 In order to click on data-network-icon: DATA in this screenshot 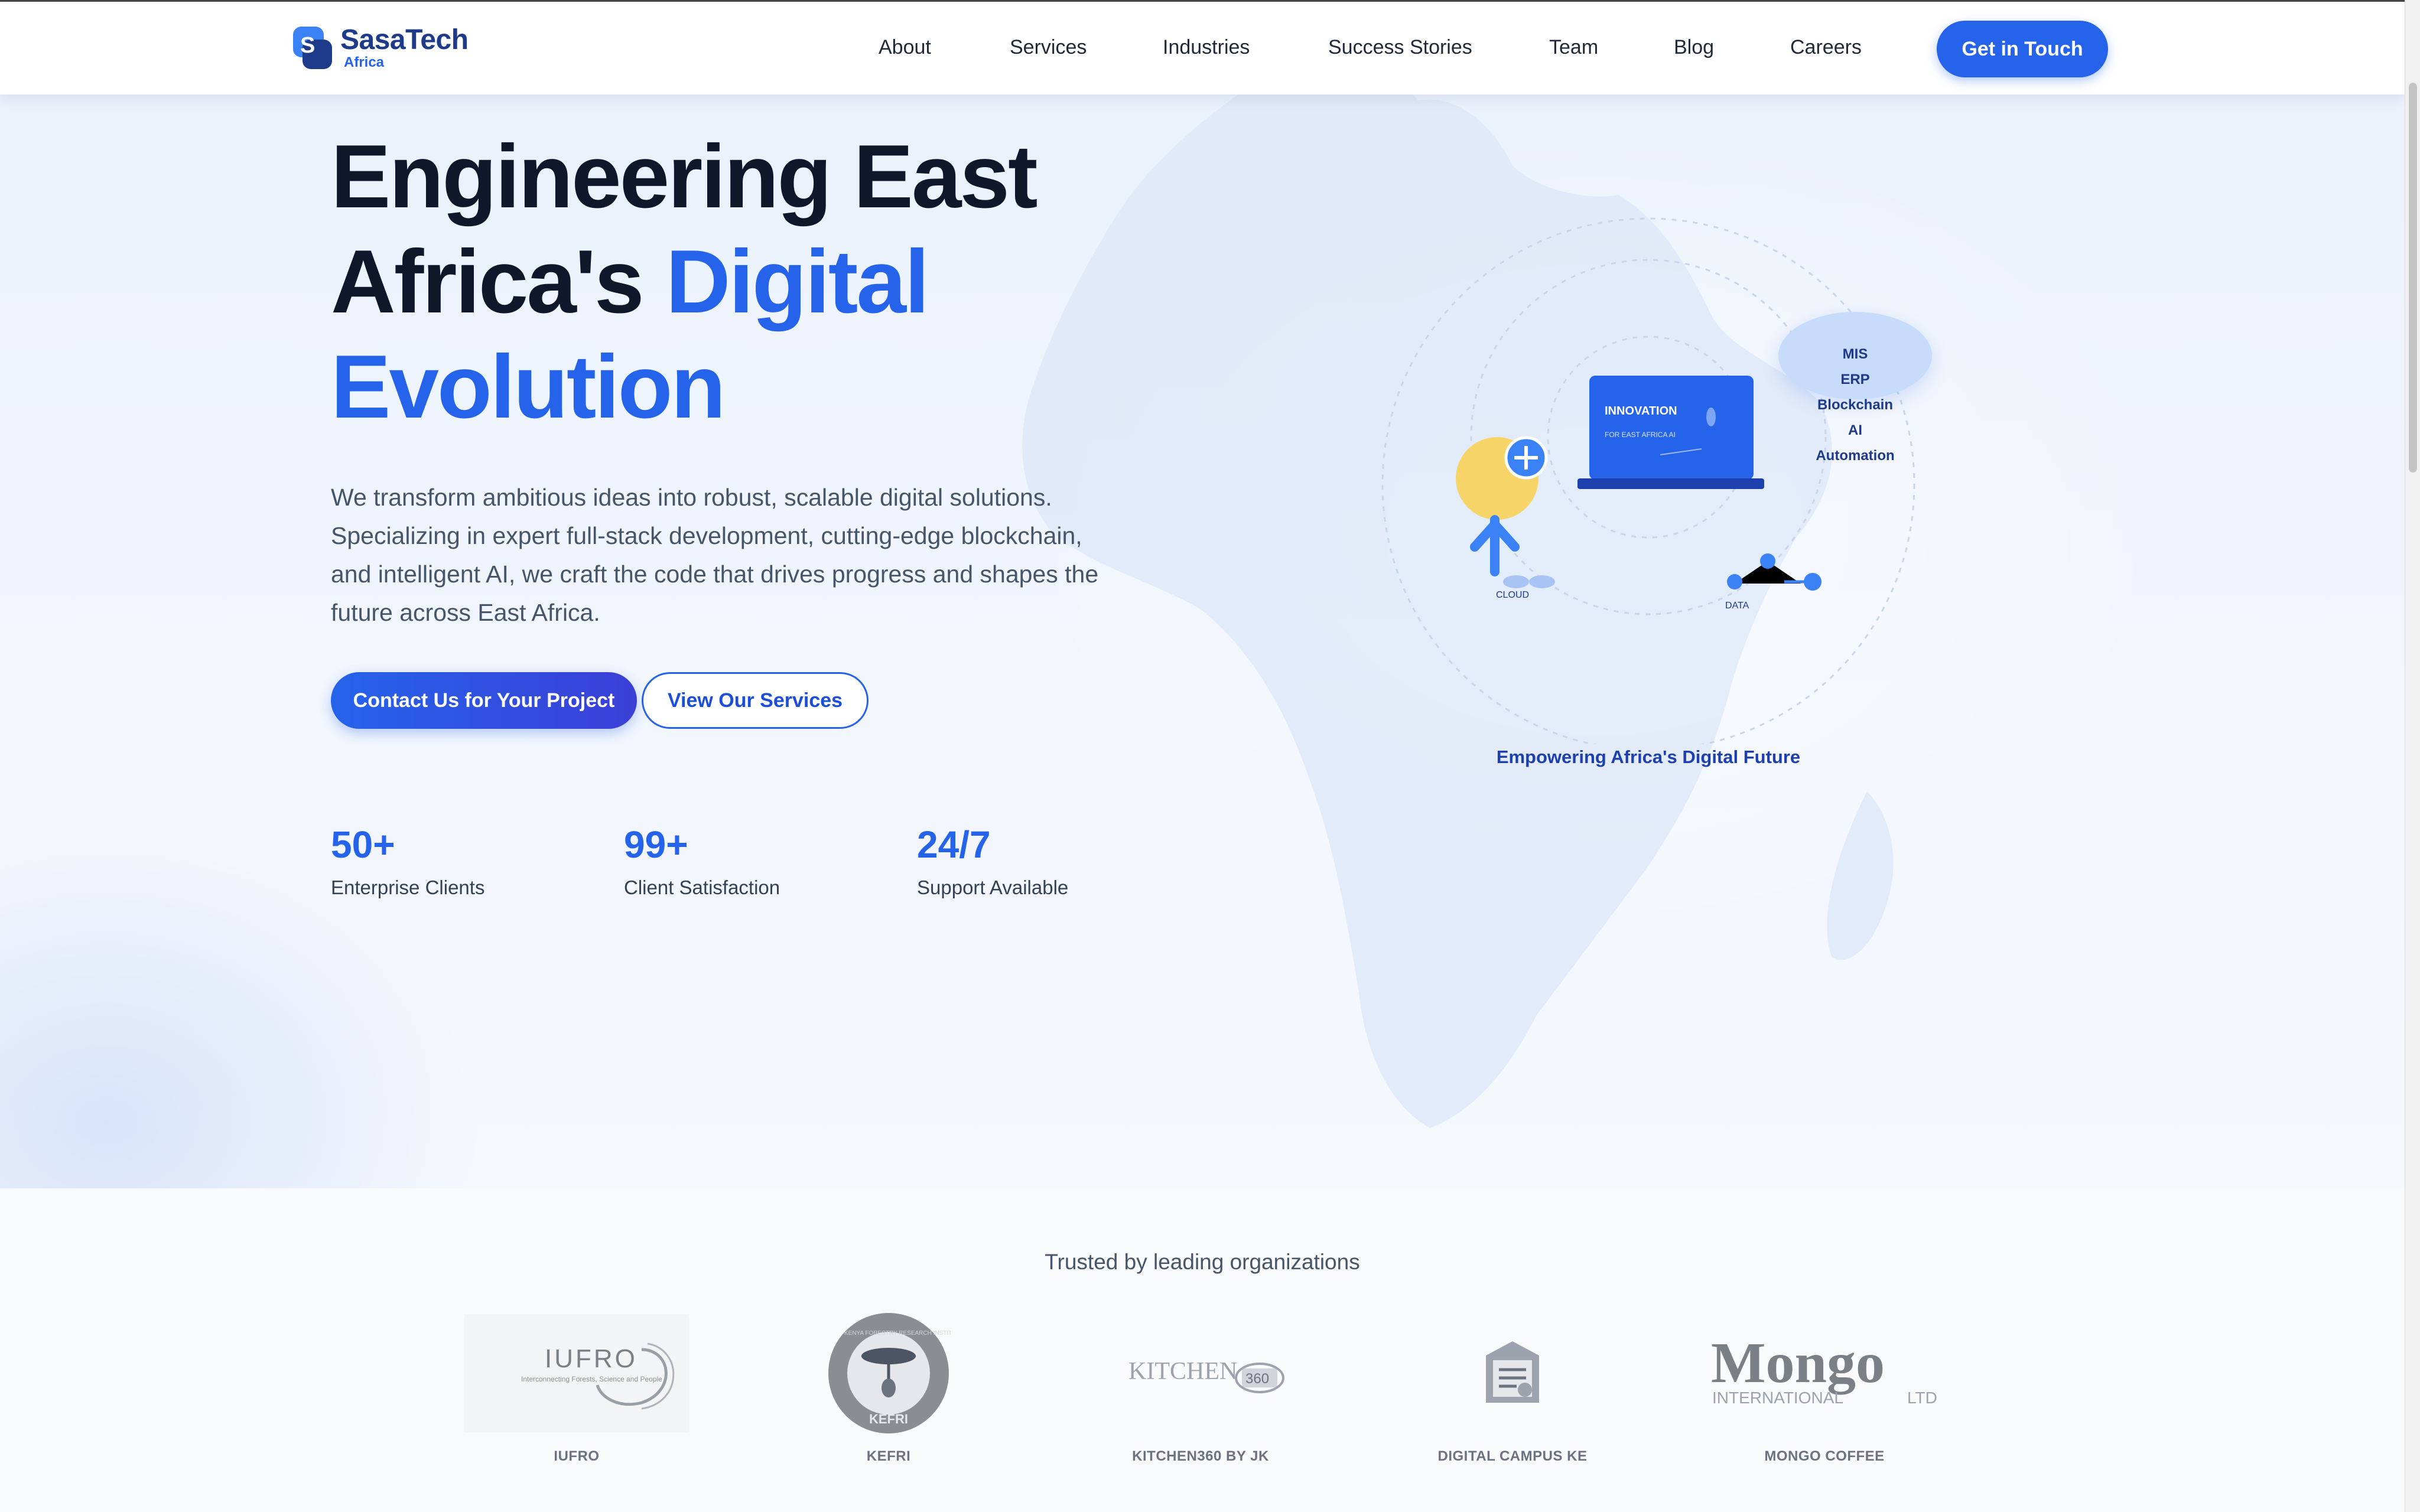, I will do `click(1773, 582)`.